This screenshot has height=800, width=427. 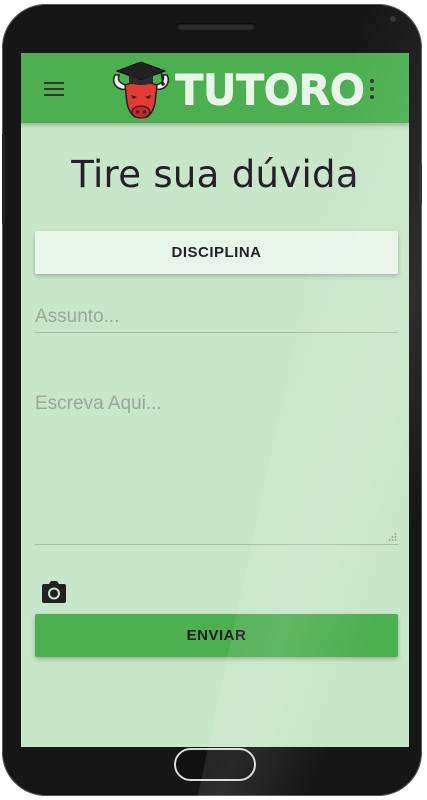 What do you see at coordinates (372, 89) in the screenshot?
I see `more-vert-icon` at bounding box center [372, 89].